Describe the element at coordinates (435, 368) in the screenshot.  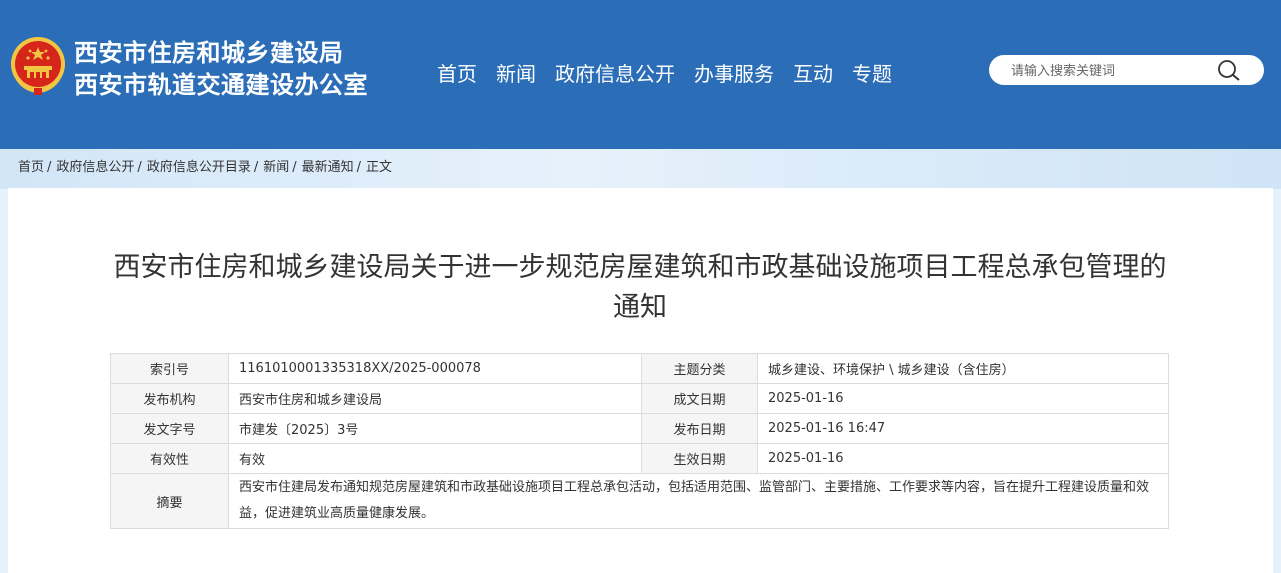
I see `index-value: 1161010001335318XX/2025-000078` at that location.